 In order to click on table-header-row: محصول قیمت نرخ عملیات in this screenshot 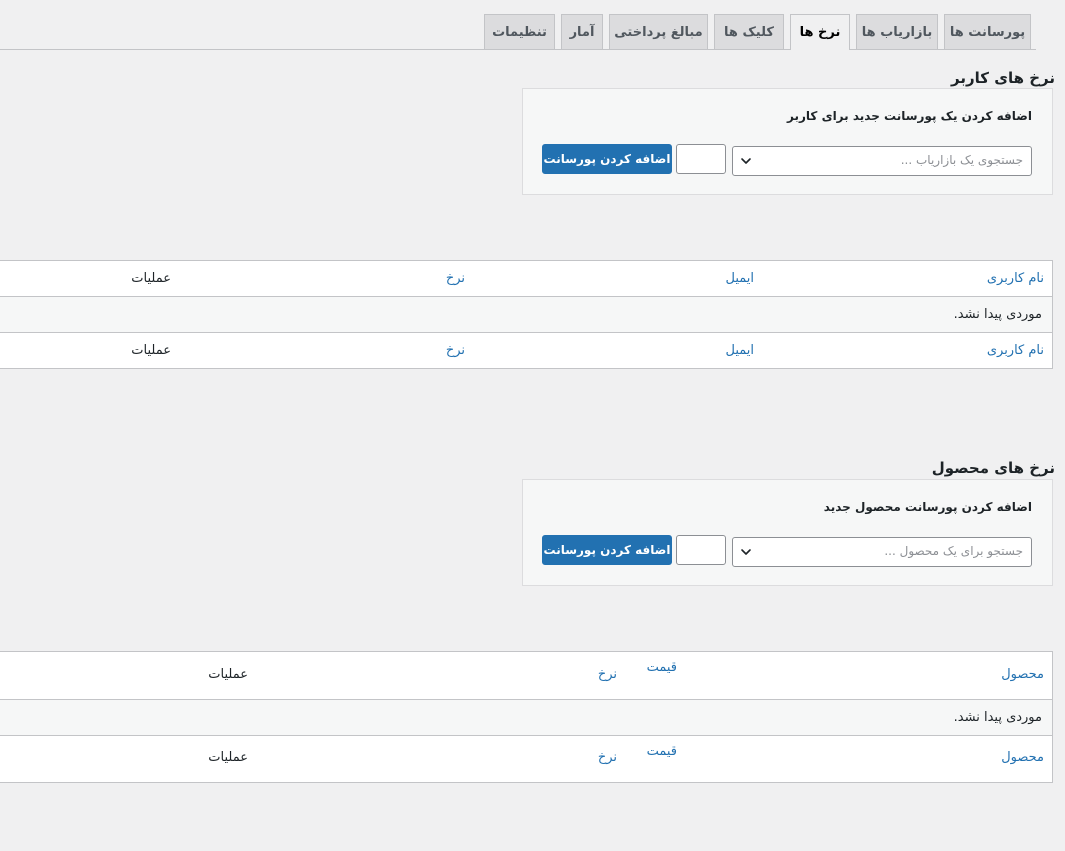, I will do `click(526, 676)`.